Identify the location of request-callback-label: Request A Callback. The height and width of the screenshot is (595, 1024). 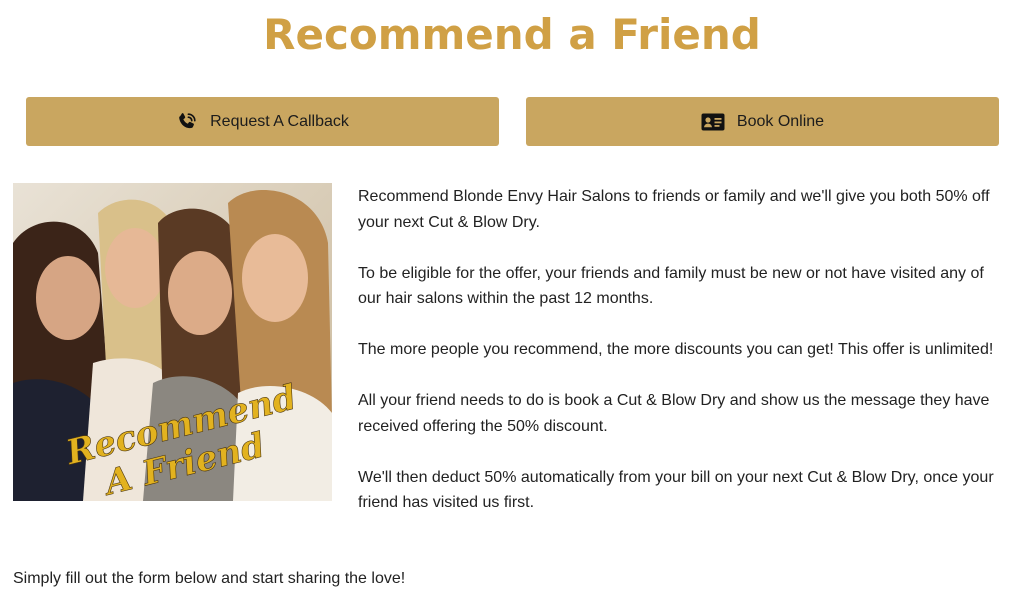
(279, 121).